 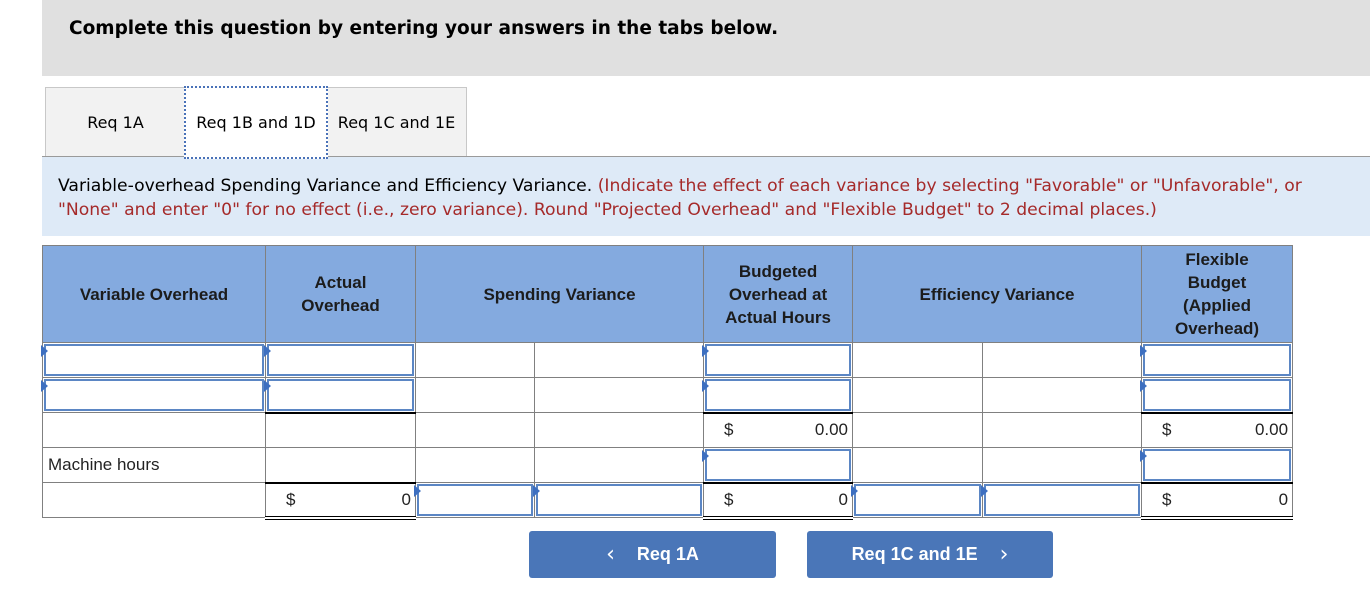 I want to click on flexible-budget-grand-total-value: 0, so click(x=1283, y=499).